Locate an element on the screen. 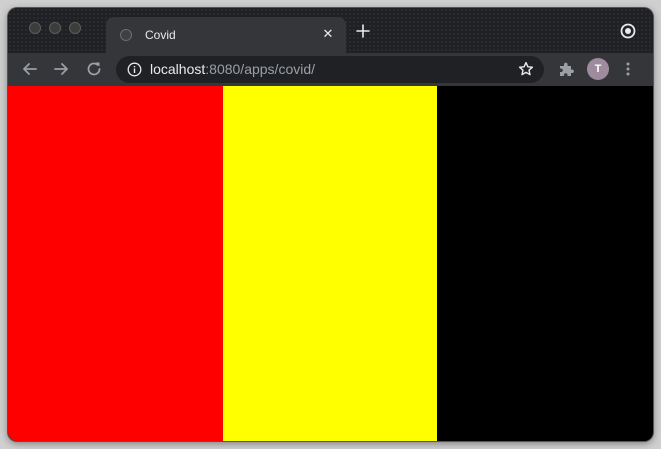 The height and width of the screenshot is (449, 661). bookmark-button is located at coordinates (526, 69).